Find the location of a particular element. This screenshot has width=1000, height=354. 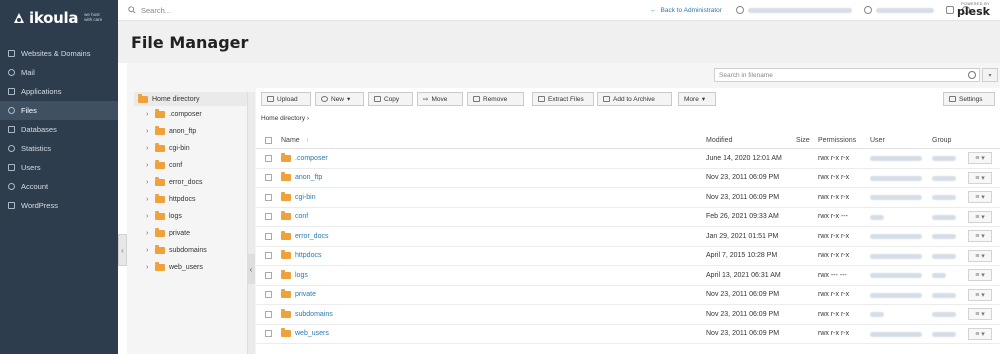

permissions-cell: rwx --- --- is located at coordinates (832, 275).